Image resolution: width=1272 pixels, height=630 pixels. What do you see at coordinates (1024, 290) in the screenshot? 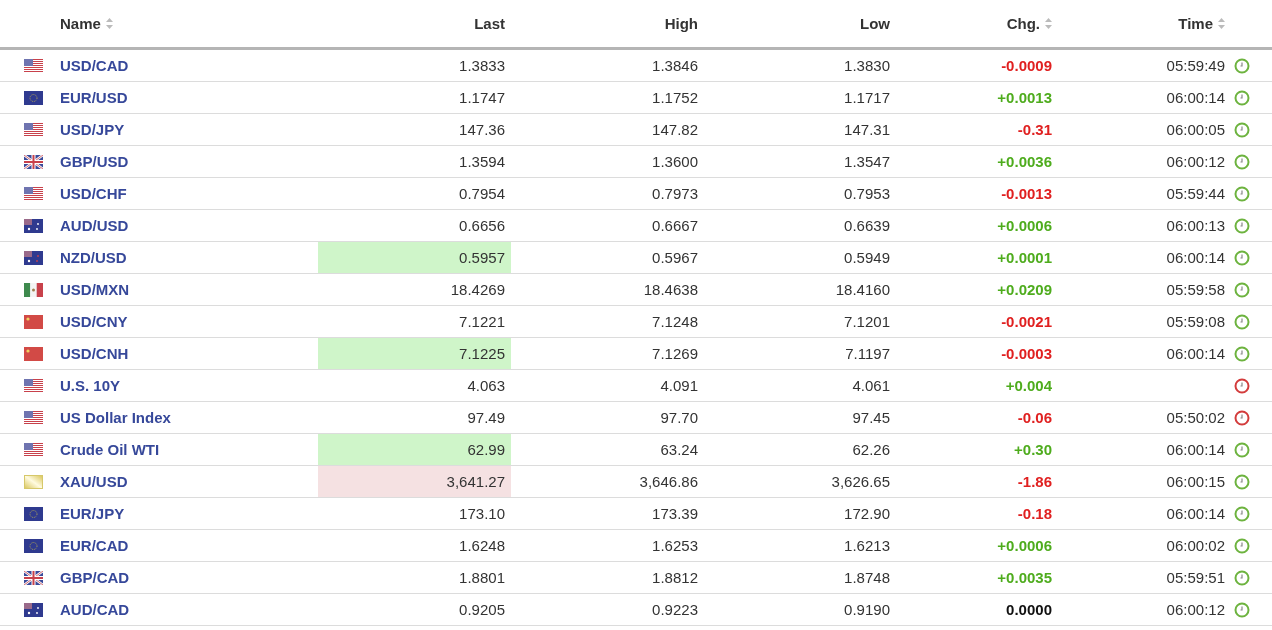
I see `change-cell-text: +0.0209` at bounding box center [1024, 290].